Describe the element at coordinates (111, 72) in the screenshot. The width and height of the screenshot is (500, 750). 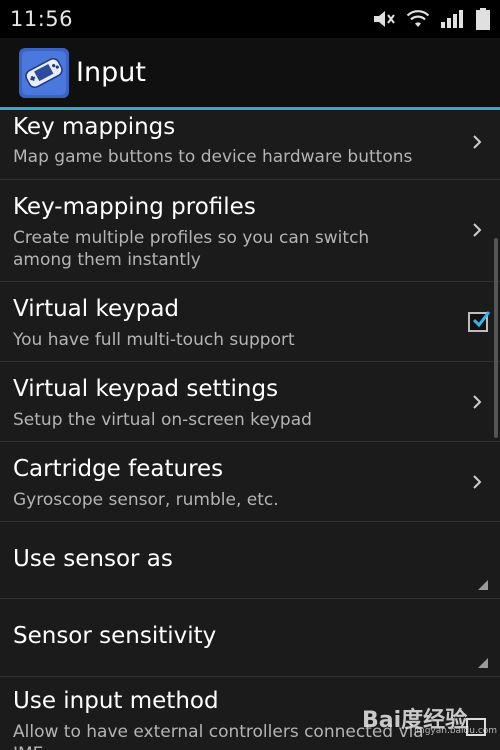
I see `page-title: Input` at that location.